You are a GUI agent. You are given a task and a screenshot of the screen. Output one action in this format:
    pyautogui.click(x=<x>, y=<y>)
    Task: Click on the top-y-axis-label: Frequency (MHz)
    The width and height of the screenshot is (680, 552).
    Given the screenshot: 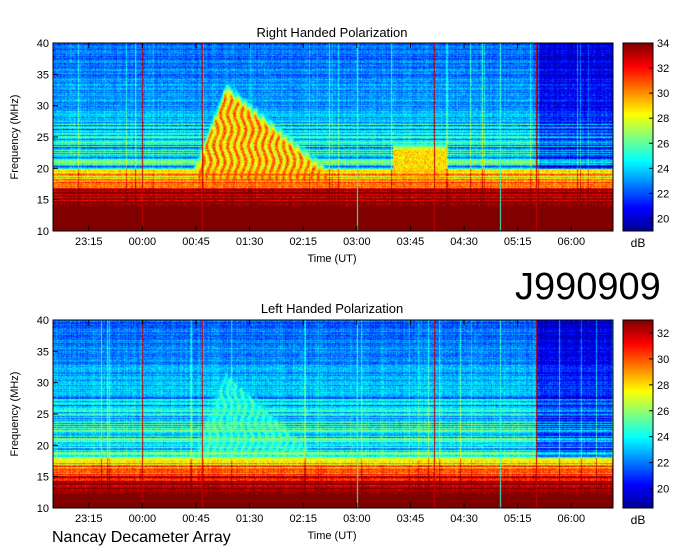 What is the action you would take?
    pyautogui.click(x=15, y=137)
    